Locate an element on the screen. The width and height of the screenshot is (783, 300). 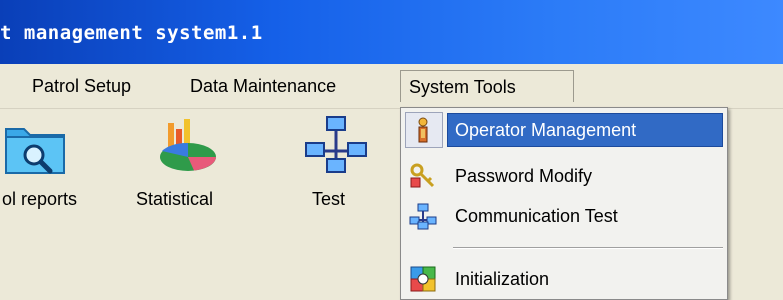
menu-patrol-setup: Patrol Setup is located at coordinates (81, 86).